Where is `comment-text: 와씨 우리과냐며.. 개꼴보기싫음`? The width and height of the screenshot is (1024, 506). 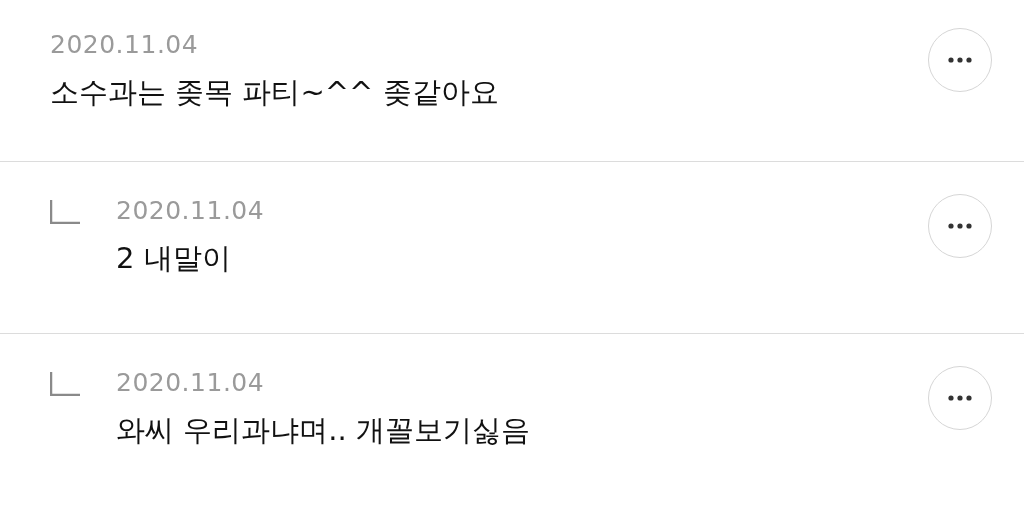 comment-text: 와씨 우리과냐며.. 개꼴보기싫음 is located at coordinates (323, 430).